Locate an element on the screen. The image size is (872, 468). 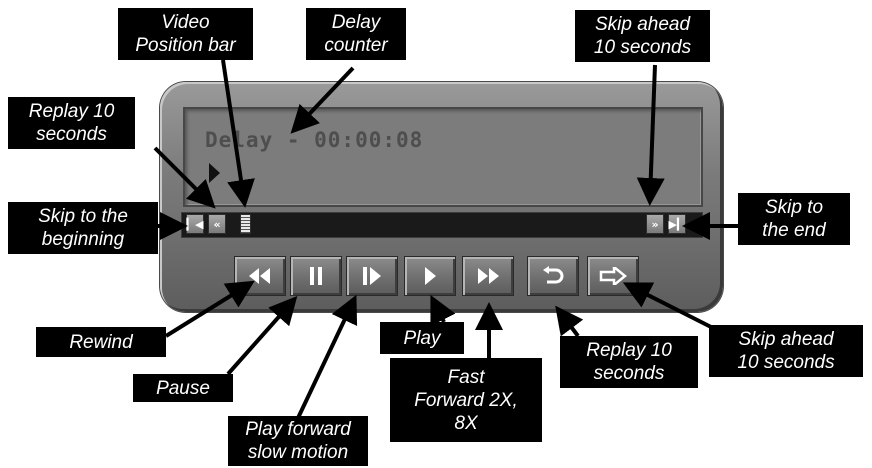
arrow-replay-bottom is located at coordinates (569, 321).